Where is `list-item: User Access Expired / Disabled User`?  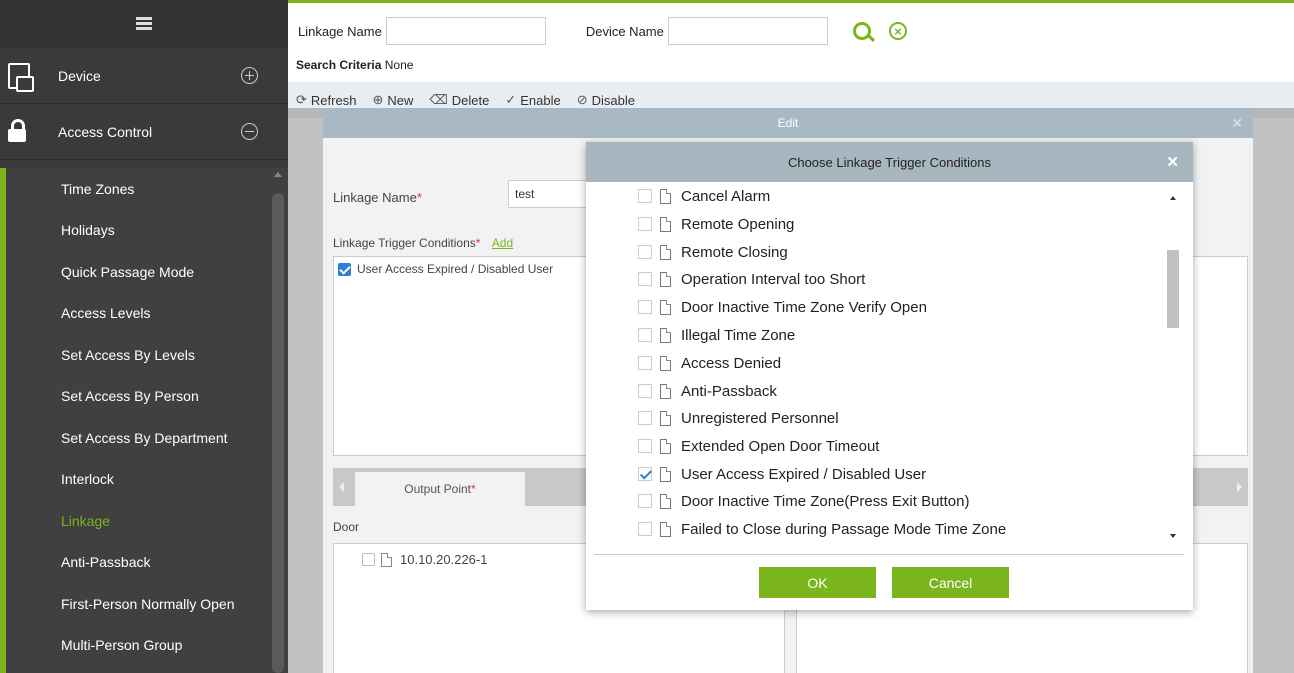
list-item: User Access Expired / Disabled User is located at coordinates (782, 474).